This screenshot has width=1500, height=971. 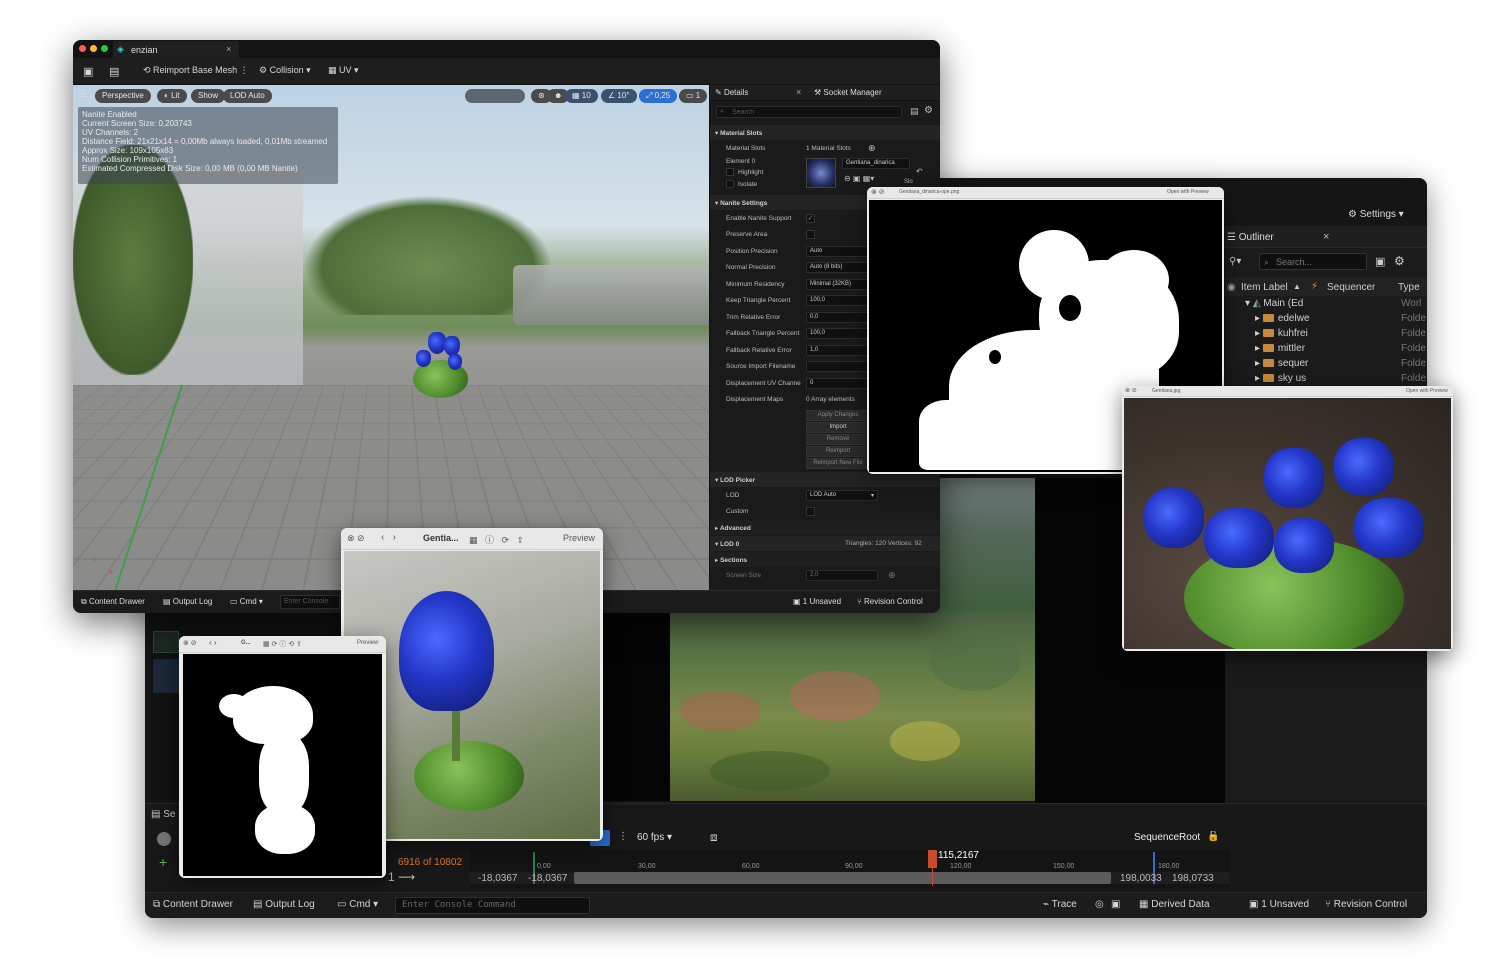 What do you see at coordinates (825, 479) in the screenshot?
I see `section-lod-picker: ▾ LOD Picker` at bounding box center [825, 479].